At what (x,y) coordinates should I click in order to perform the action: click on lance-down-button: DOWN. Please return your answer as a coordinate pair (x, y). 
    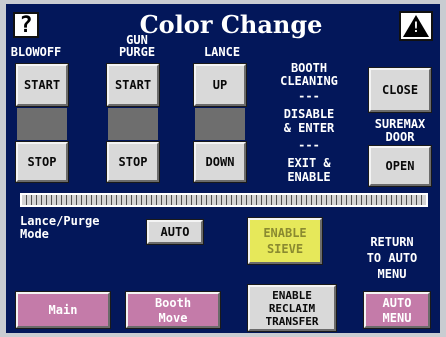
    Looking at the image, I should click on (220, 162).